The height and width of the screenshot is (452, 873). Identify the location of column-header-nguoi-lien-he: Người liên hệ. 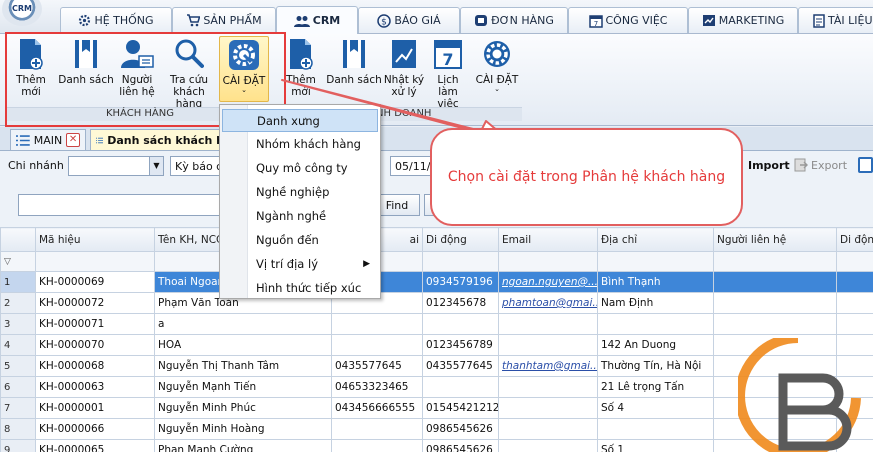
(775, 239).